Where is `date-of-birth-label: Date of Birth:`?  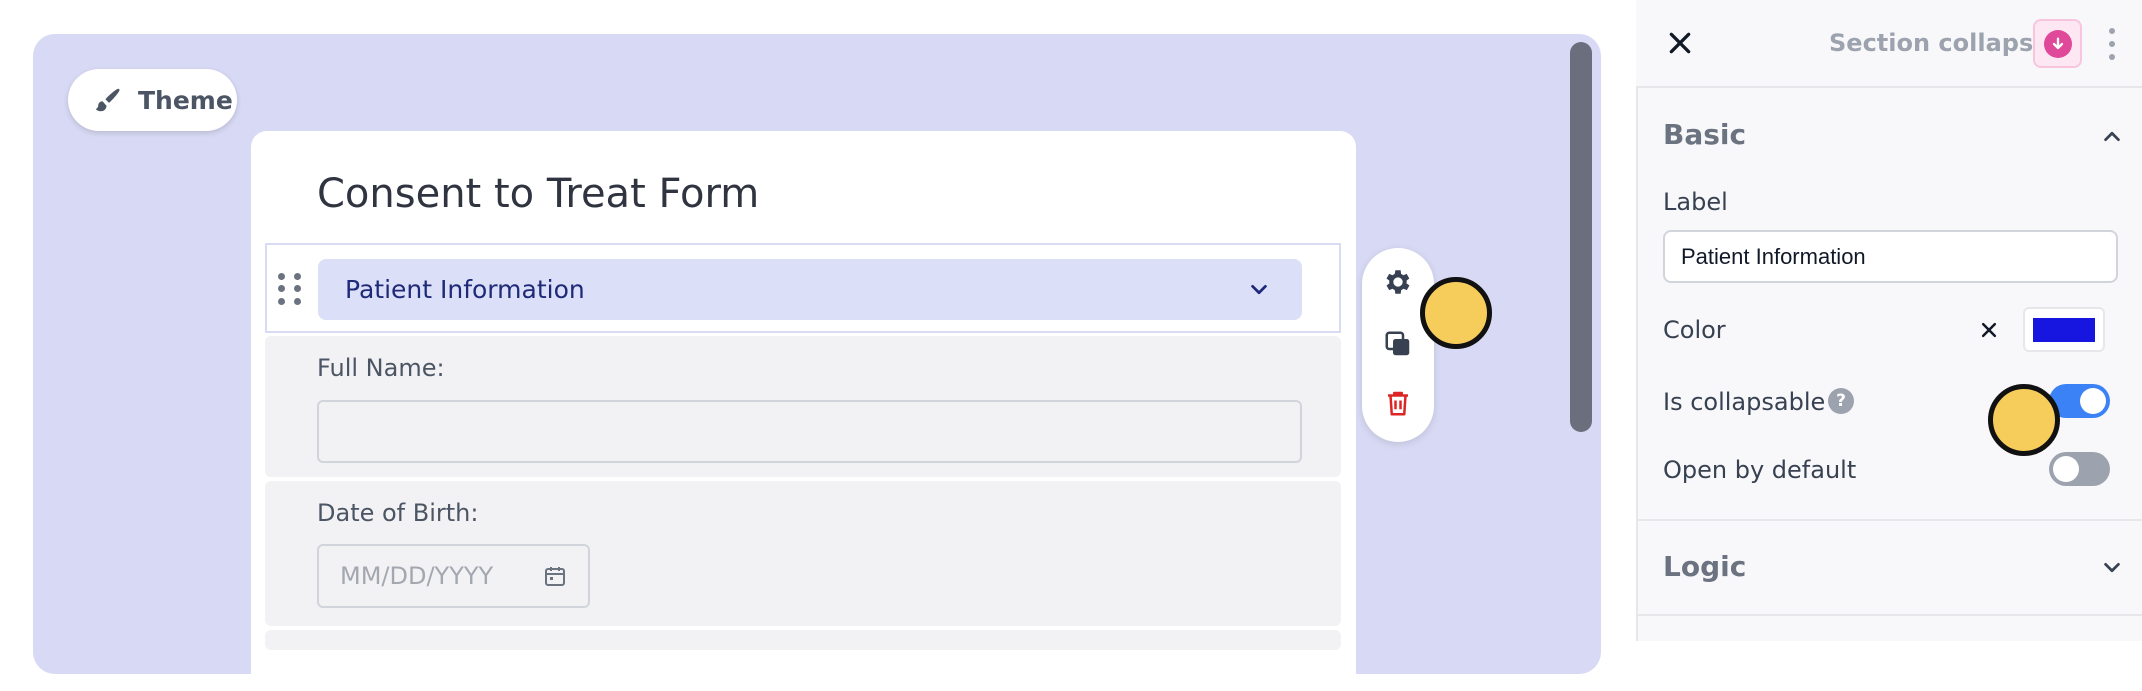 date-of-birth-label: Date of Birth: is located at coordinates (398, 513).